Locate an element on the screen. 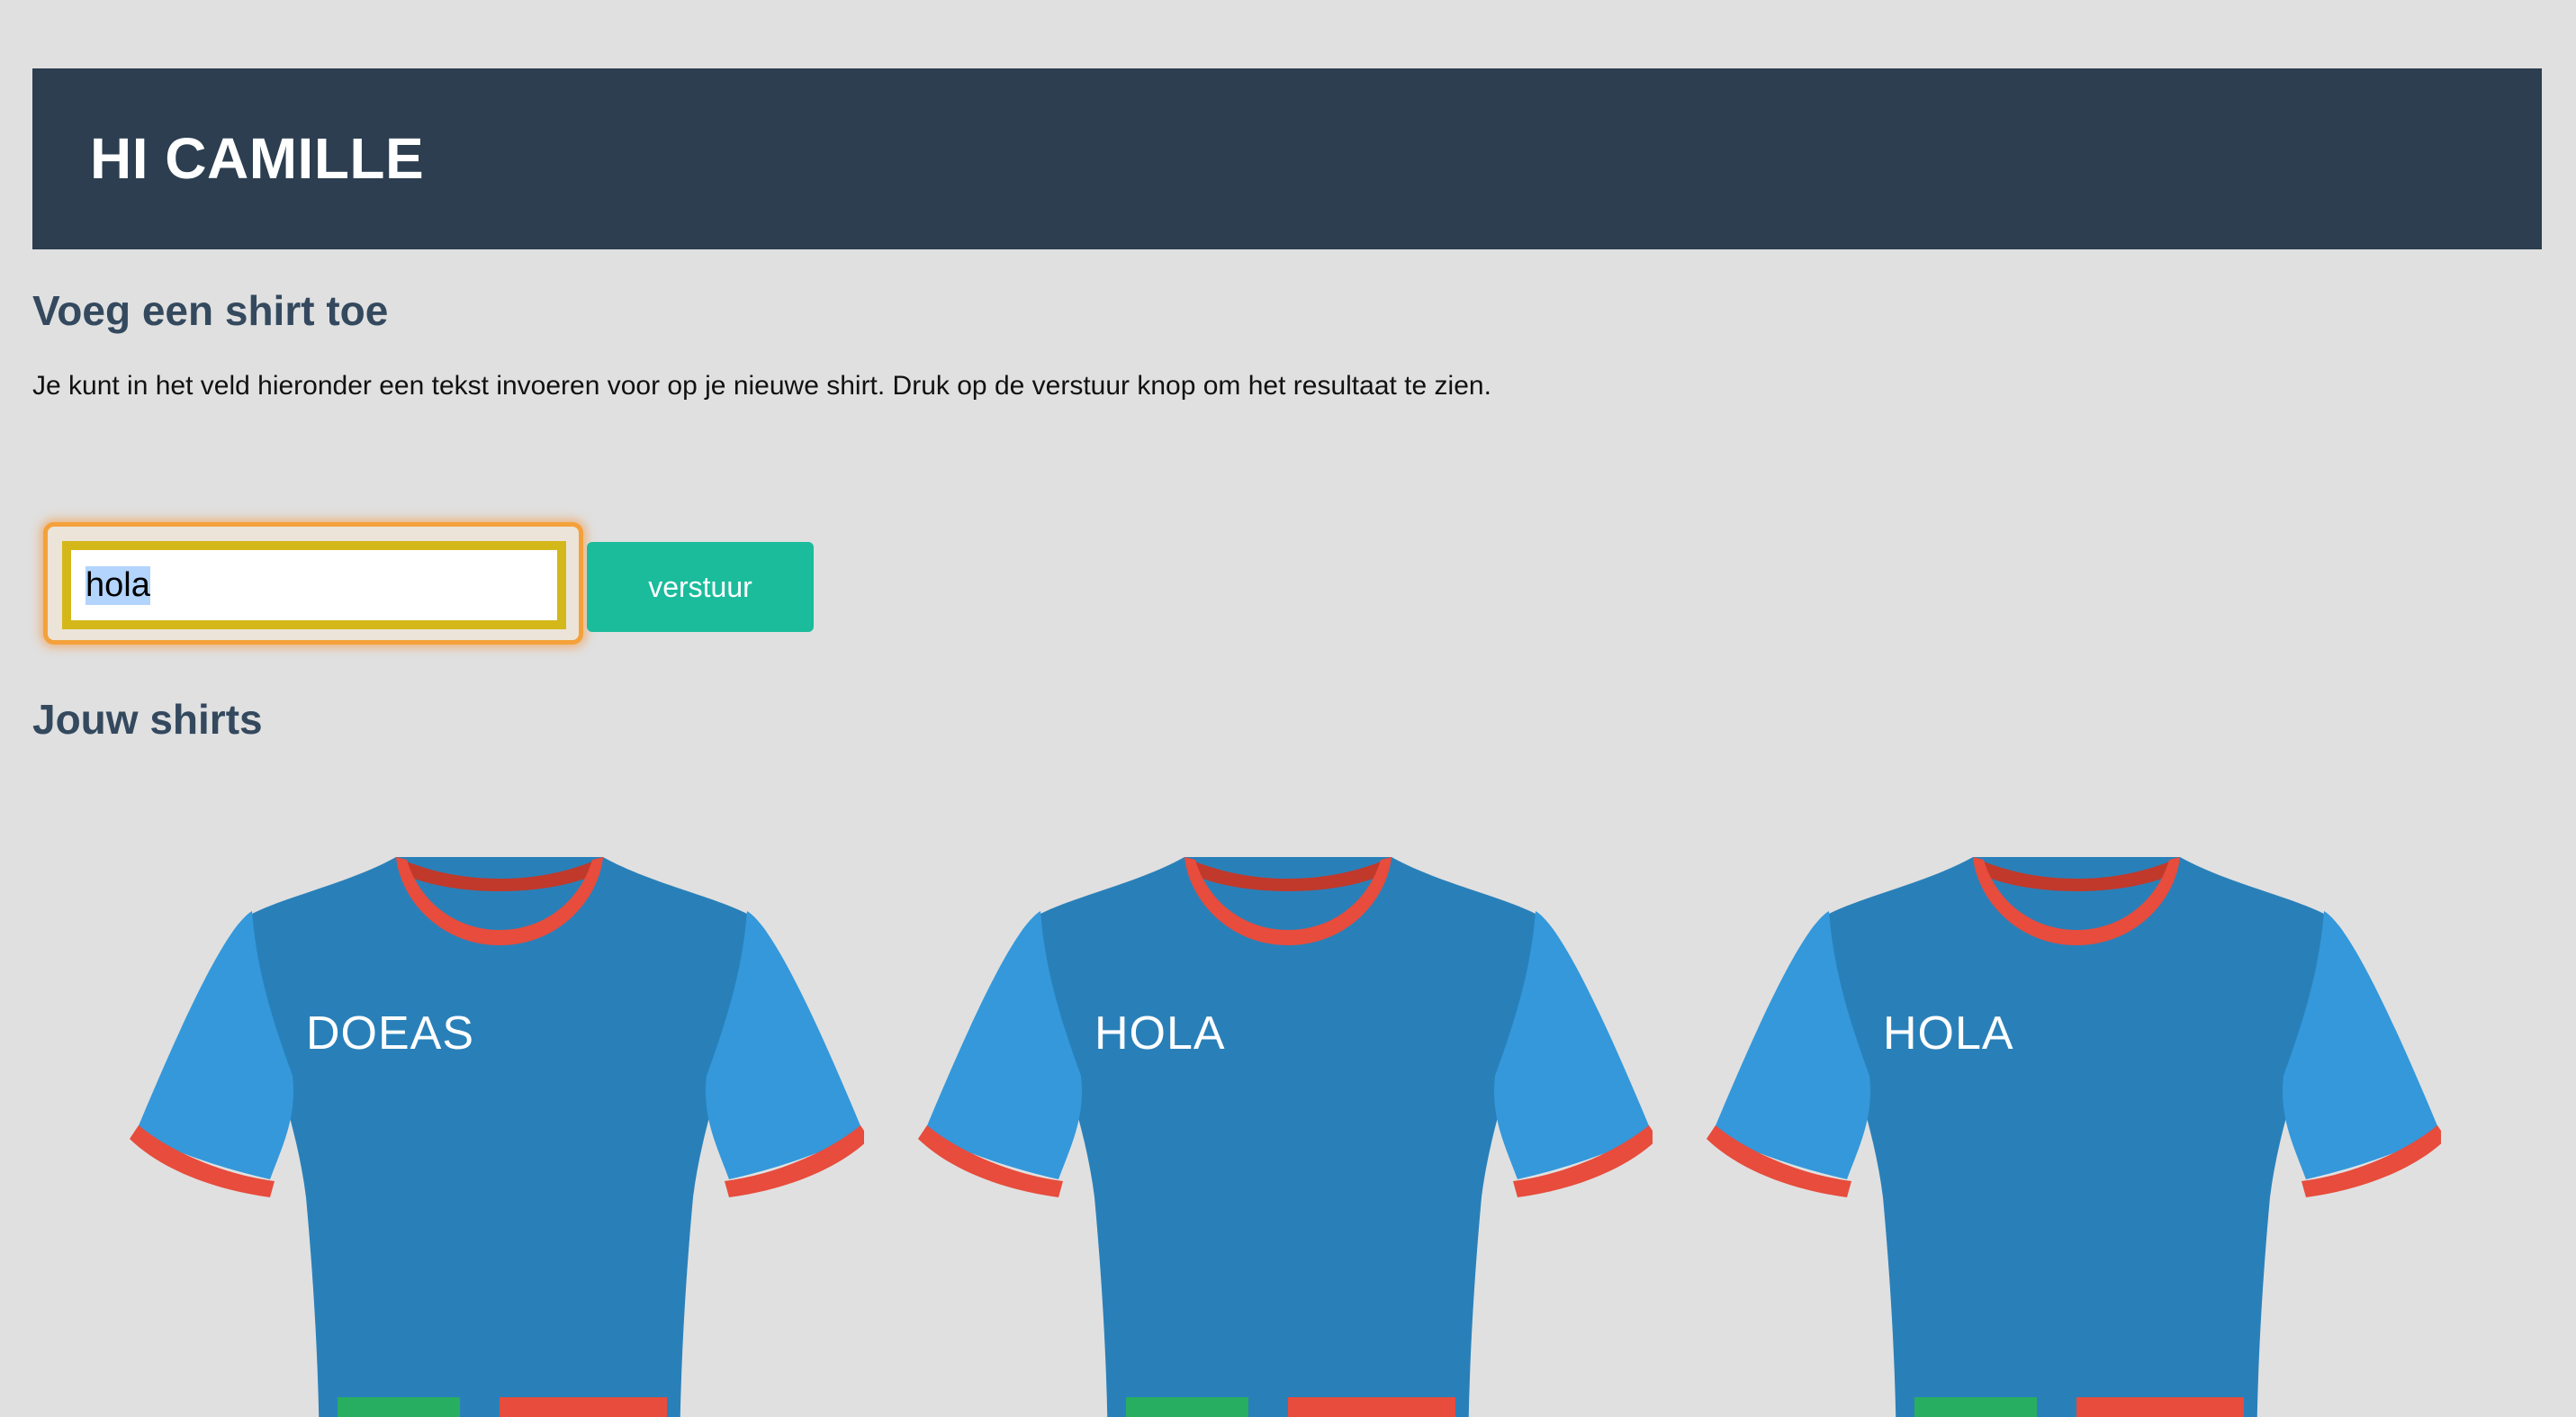 This screenshot has width=2576, height=1417. input-focus-ring is located at coordinates (313, 583).